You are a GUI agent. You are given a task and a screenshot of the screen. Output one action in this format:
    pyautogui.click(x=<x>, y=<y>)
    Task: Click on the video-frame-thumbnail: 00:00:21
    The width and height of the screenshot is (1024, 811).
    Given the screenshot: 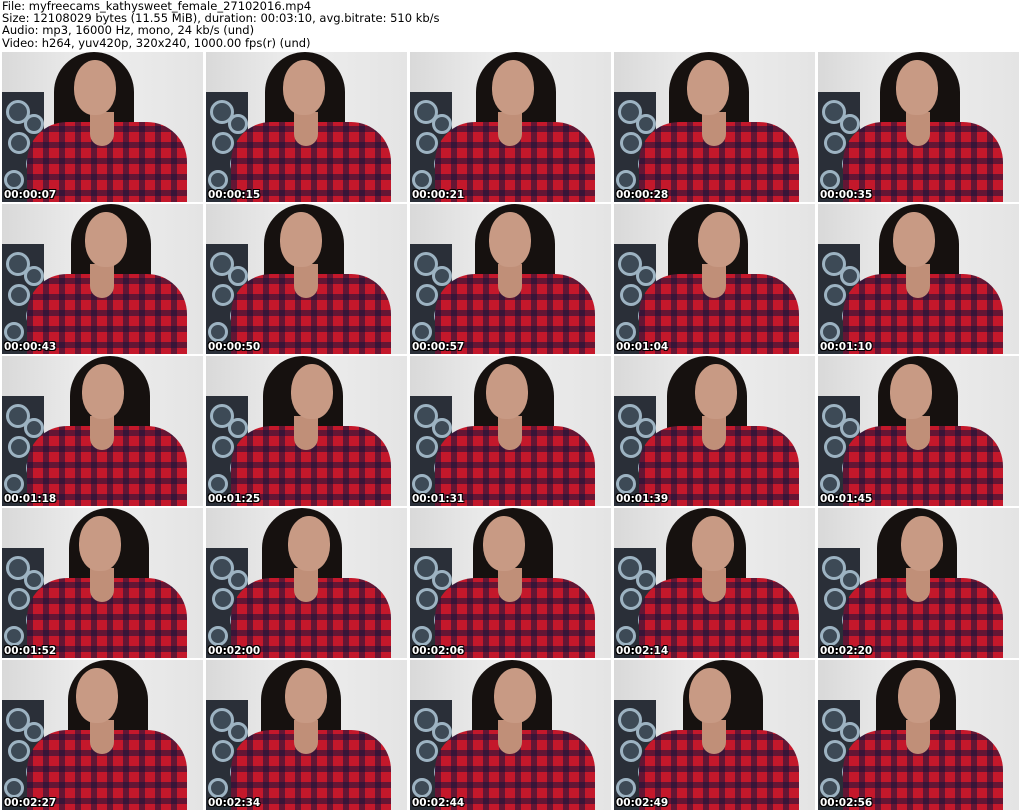 What is the action you would take?
    pyautogui.click(x=510, y=127)
    